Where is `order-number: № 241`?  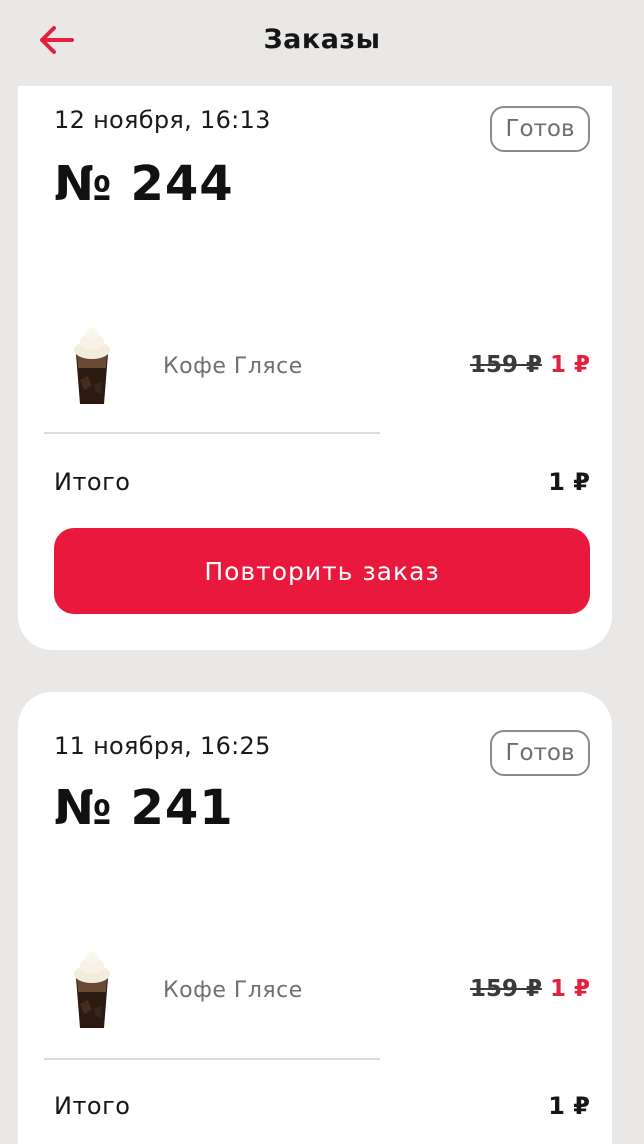 order-number: № 241 is located at coordinates (144, 808).